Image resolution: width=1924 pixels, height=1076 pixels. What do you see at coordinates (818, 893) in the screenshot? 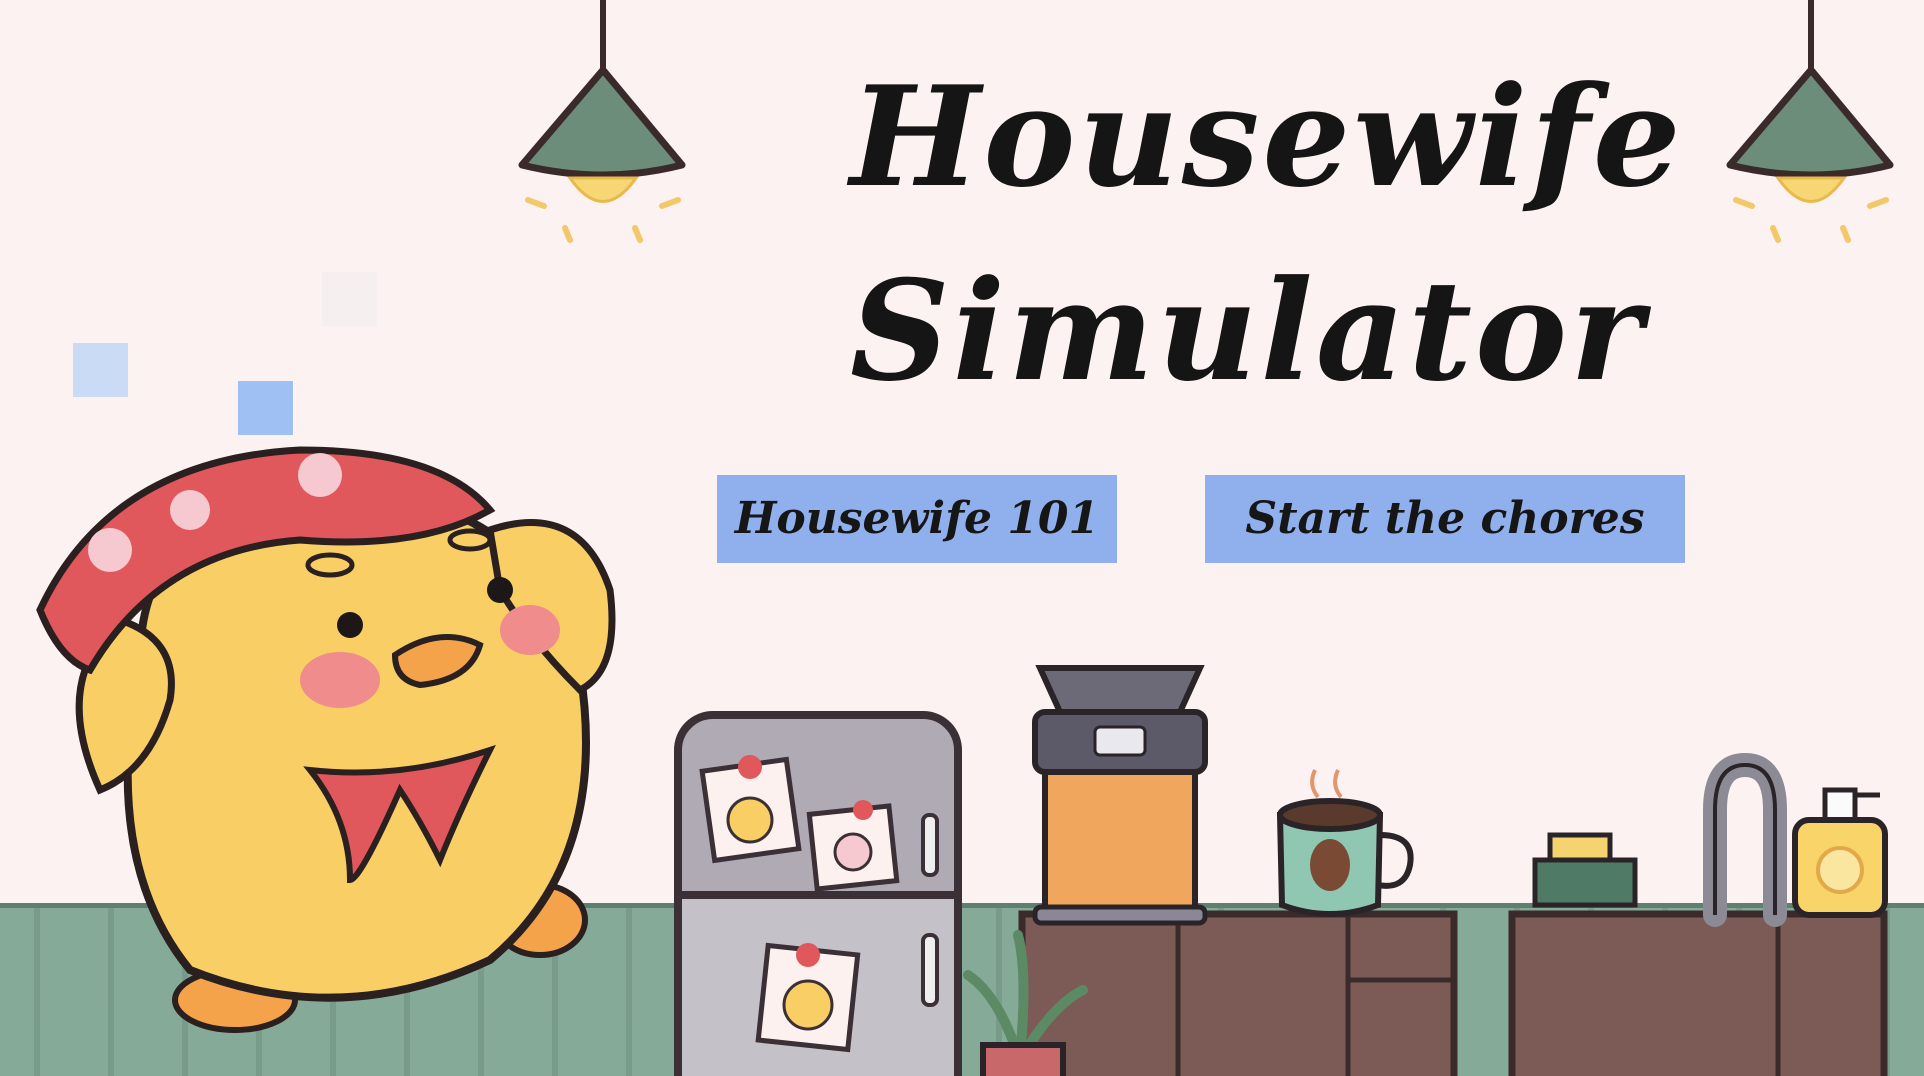
I see `fridge-icon` at bounding box center [818, 893].